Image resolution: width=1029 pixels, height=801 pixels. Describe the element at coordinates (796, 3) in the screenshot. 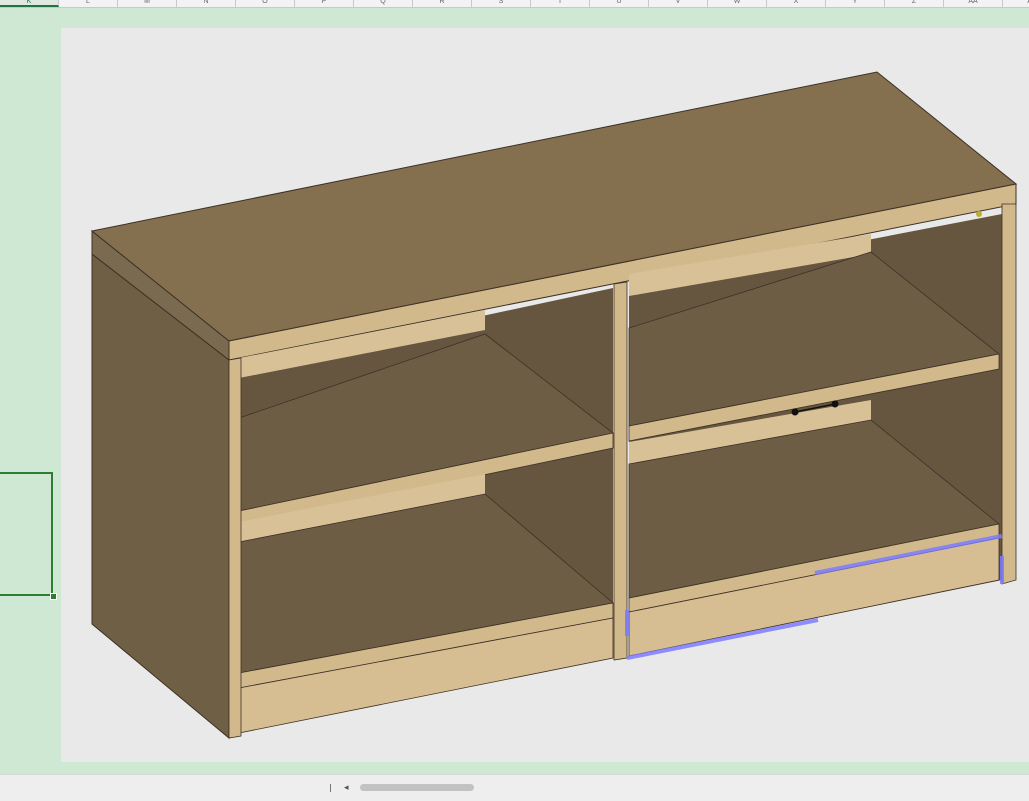

I see `column-header-x: X` at that location.